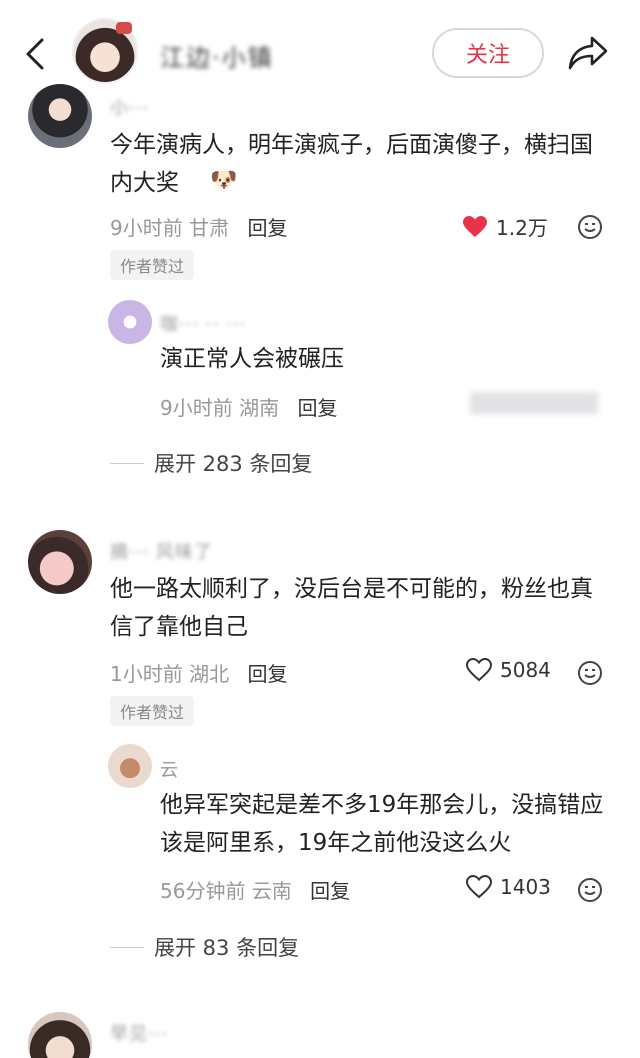 This screenshot has width=640, height=1058. I want to click on doge-emoji-icon: 🐶, so click(224, 180).